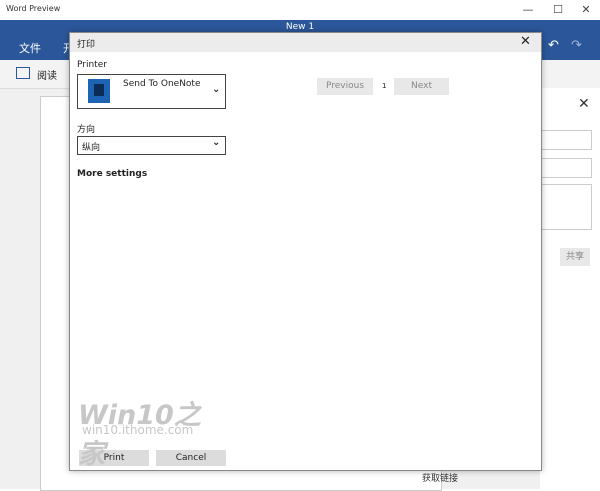 This screenshot has height=491, width=600. I want to click on document-title: New 1, so click(300, 27).